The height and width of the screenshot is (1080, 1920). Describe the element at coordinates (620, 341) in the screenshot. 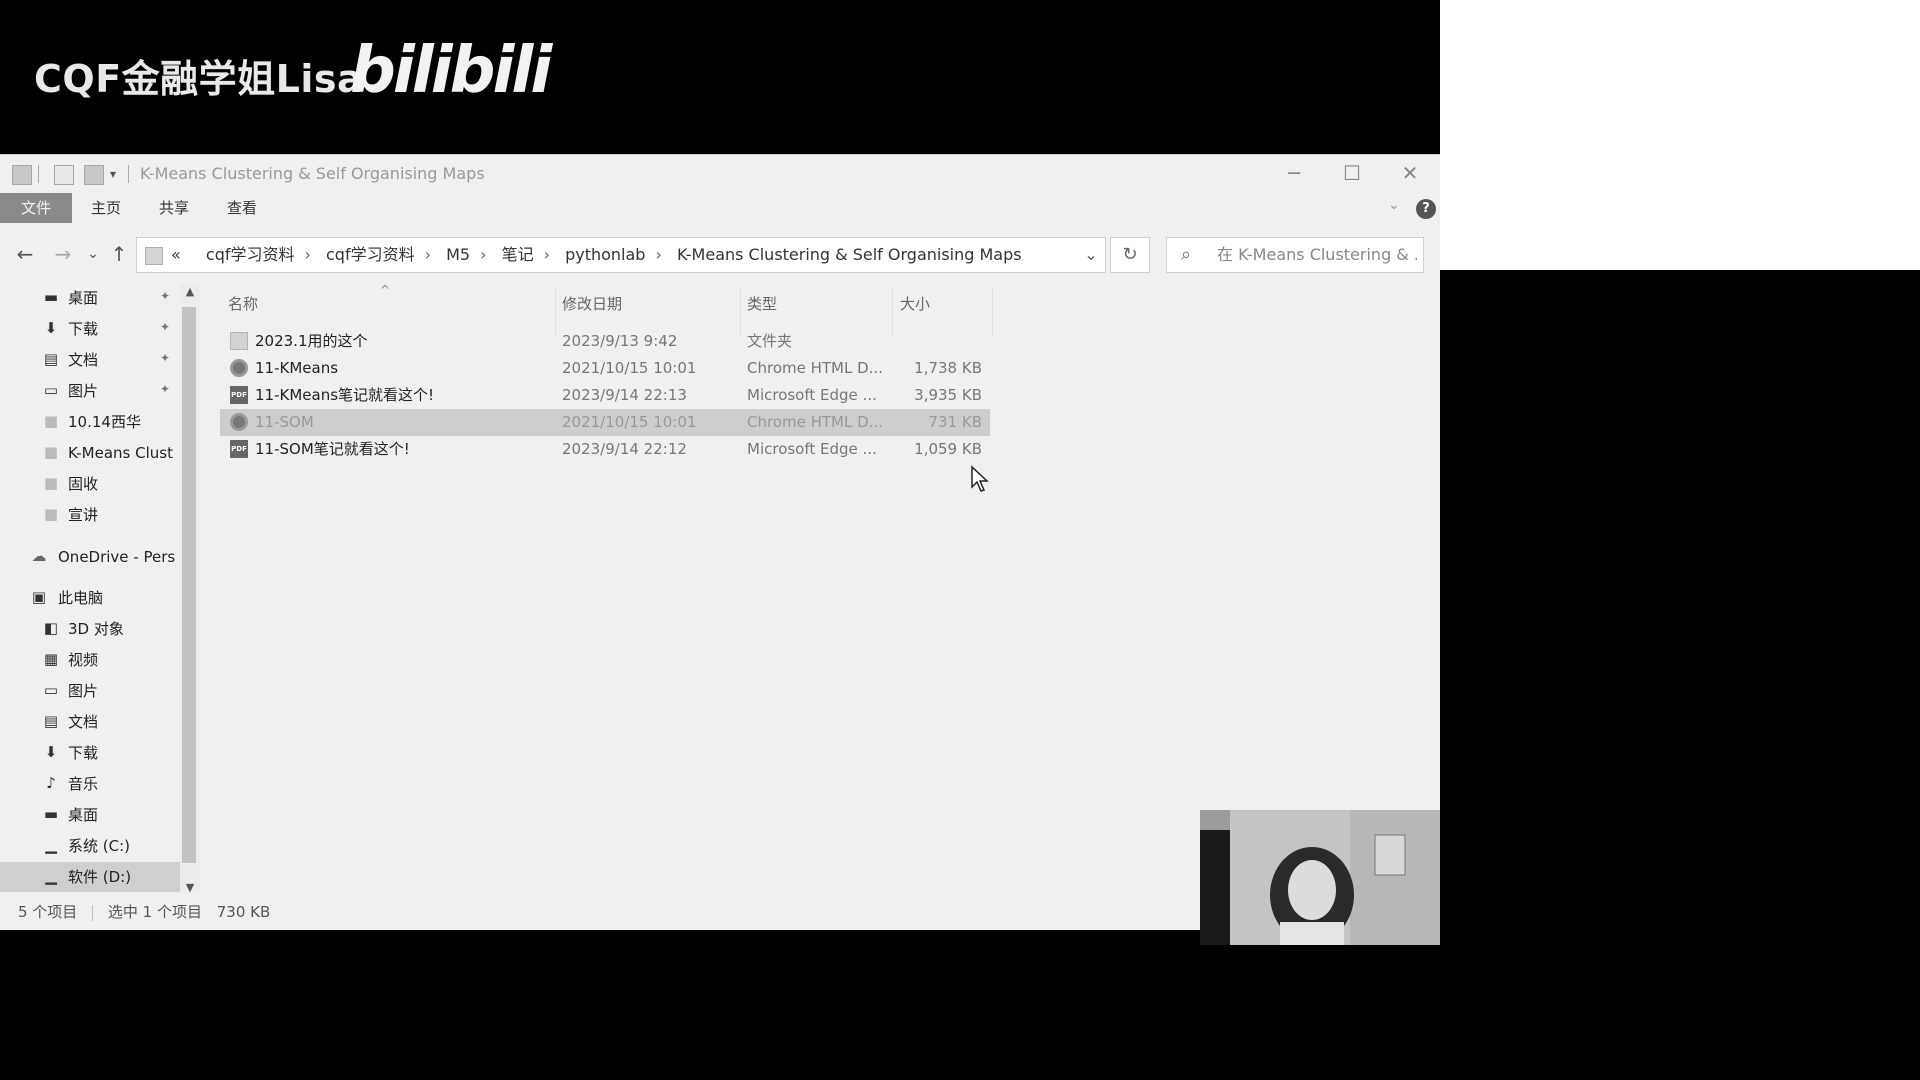

I see `file-date: 2023/9/13 9:42` at that location.